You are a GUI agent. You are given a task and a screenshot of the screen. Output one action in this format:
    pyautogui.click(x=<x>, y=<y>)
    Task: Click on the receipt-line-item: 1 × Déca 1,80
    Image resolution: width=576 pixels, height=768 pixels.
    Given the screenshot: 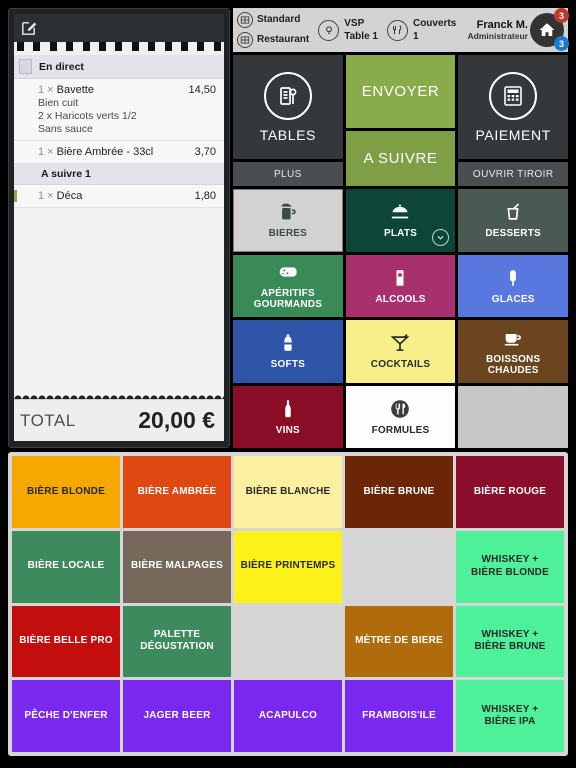 What is the action you would take?
    pyautogui.click(x=119, y=196)
    